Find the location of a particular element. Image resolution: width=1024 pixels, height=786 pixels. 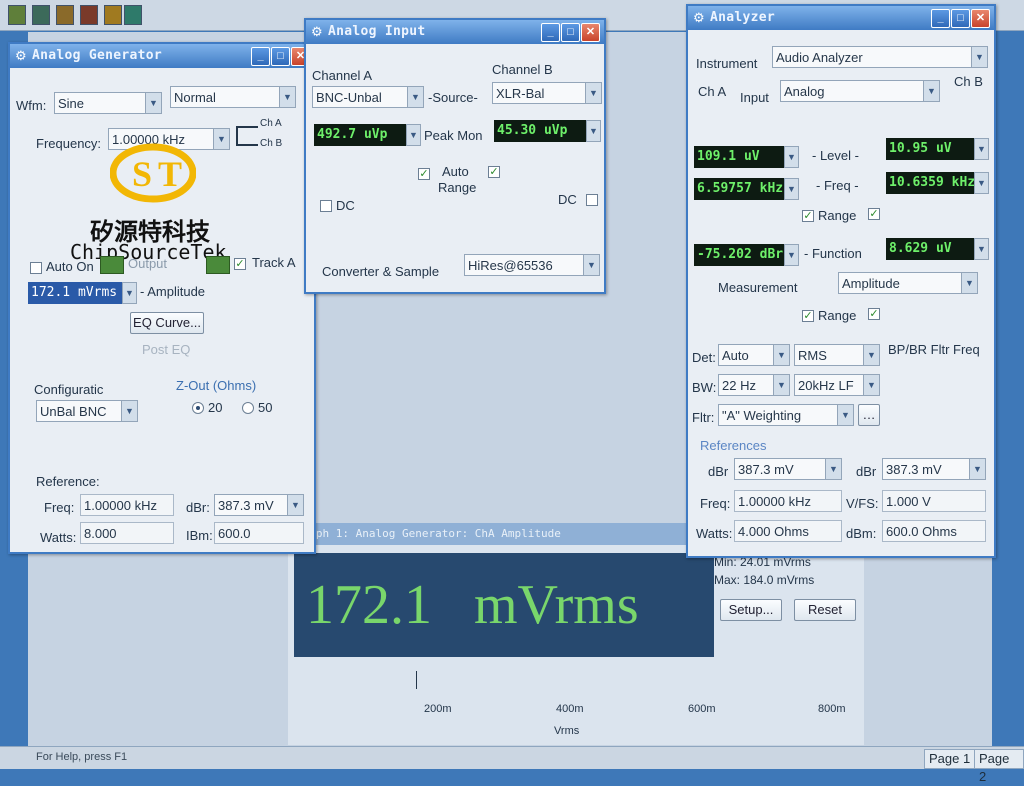

source-b-select: XLR-Bal ▼ is located at coordinates (547, 93).